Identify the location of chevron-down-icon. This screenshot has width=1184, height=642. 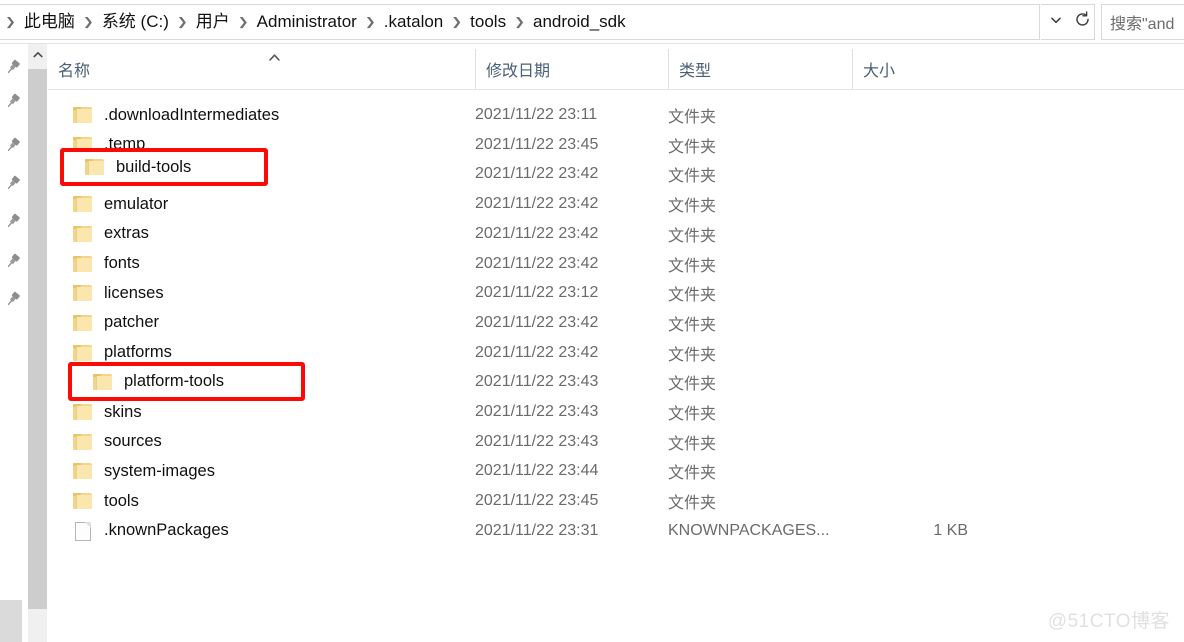
(1056, 22).